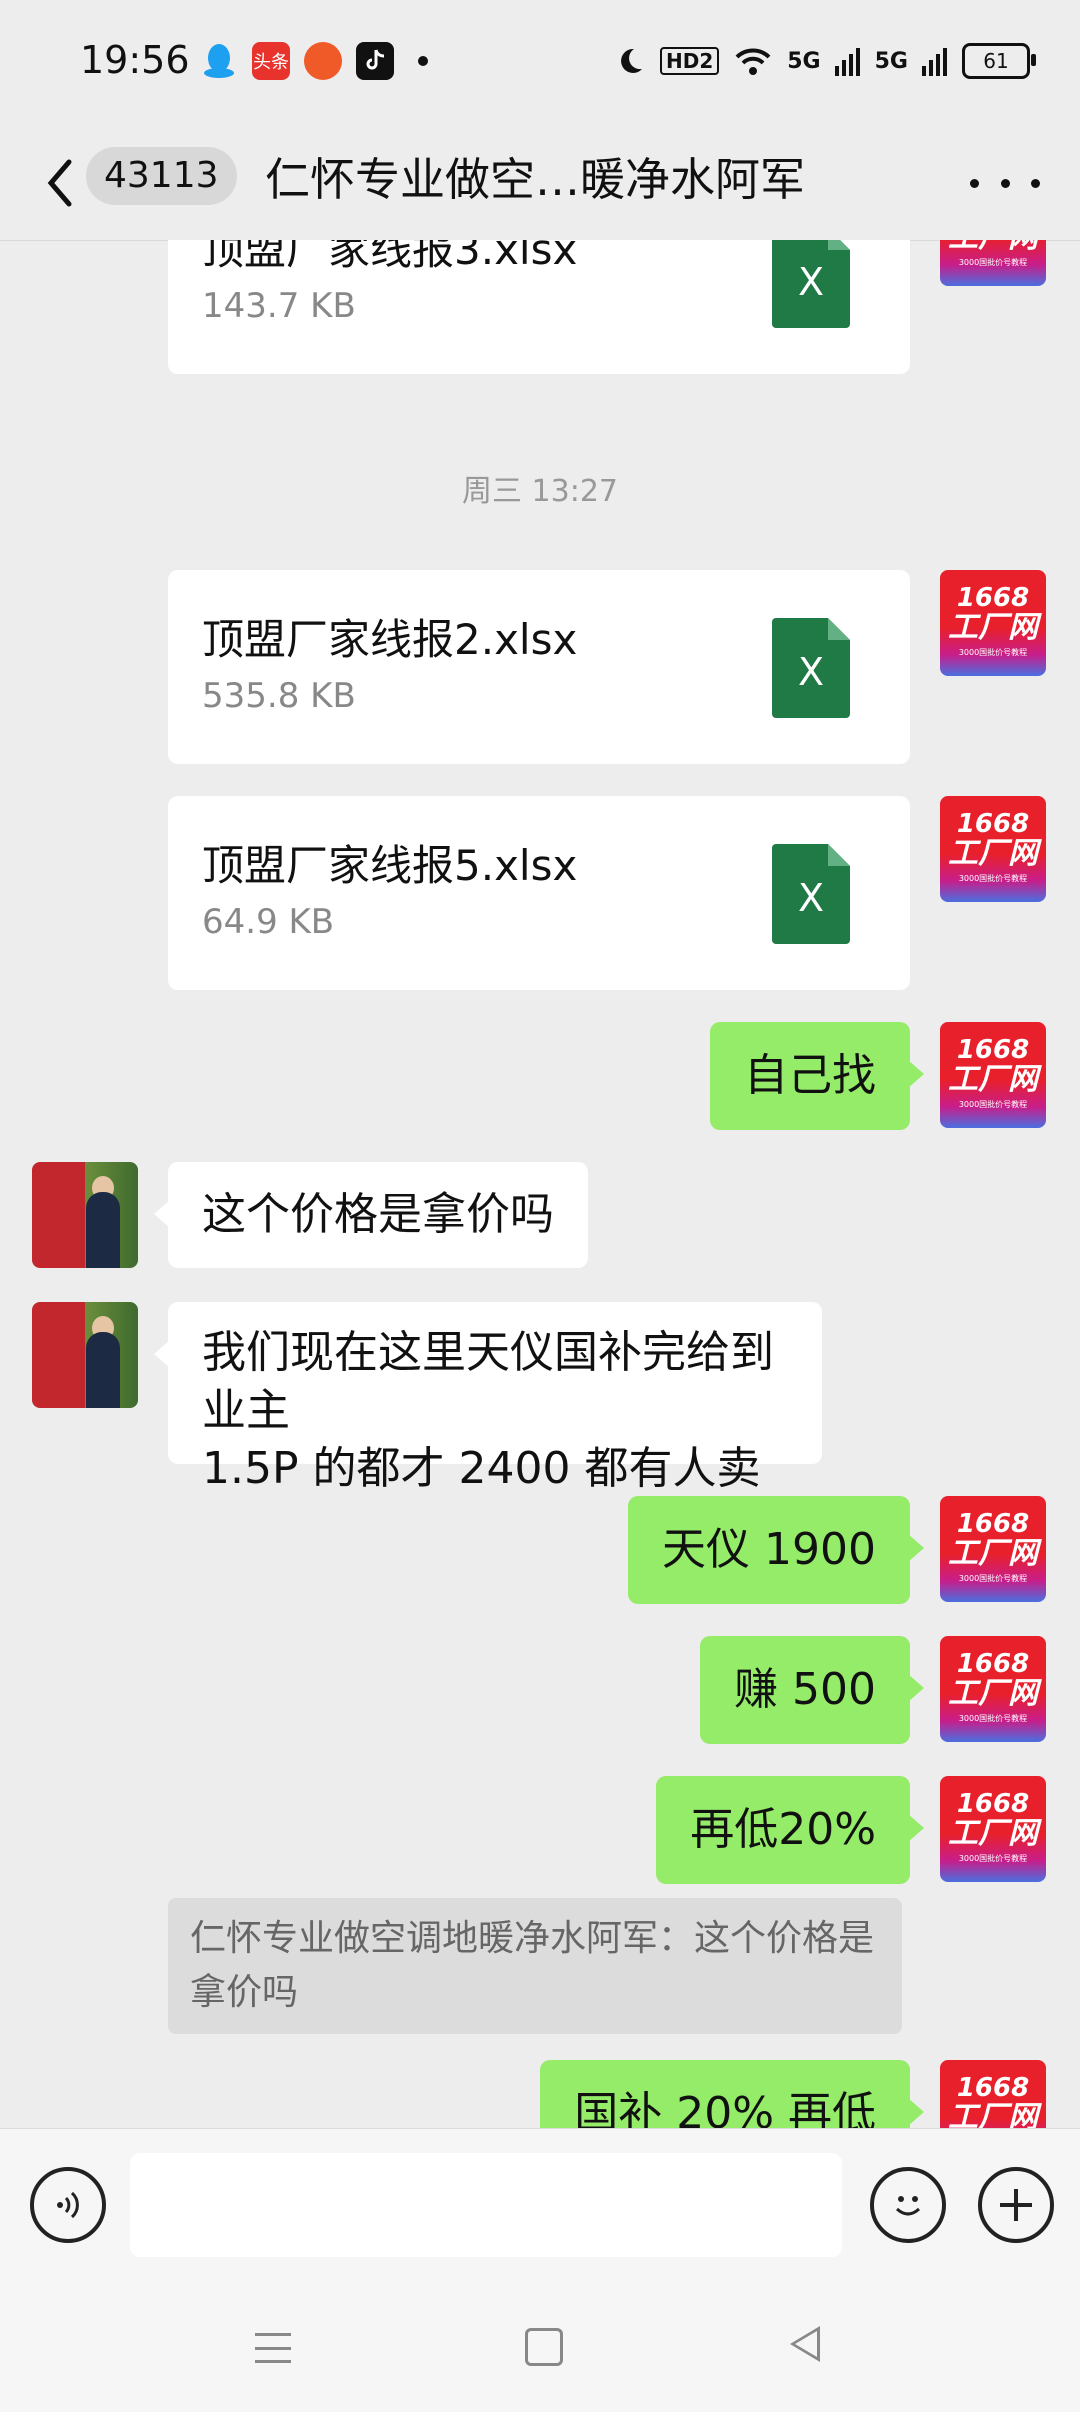 The width and height of the screenshot is (1080, 2412). Describe the element at coordinates (539, 307) in the screenshot. I see `file-message: 顶盟厂家线报3.xlsx 143.7 KB X` at that location.